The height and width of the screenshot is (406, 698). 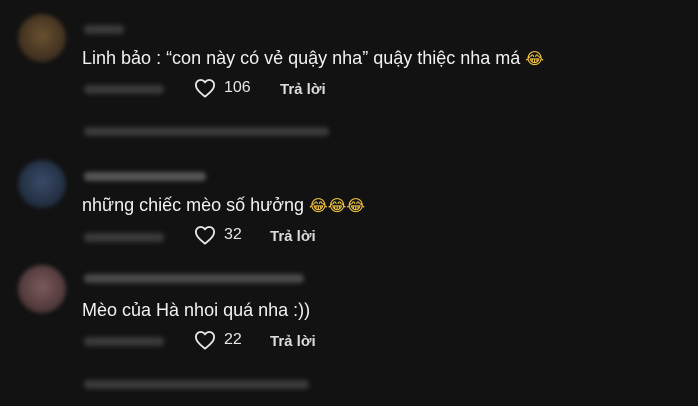 I want to click on comment-actions: 106, so click(x=222, y=88).